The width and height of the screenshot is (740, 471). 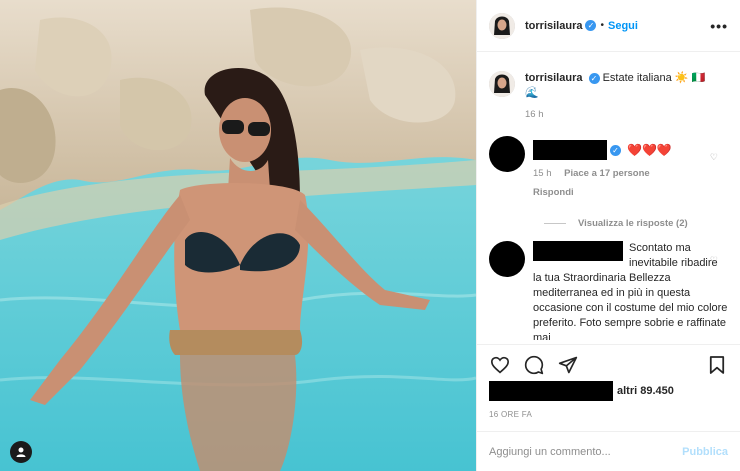 What do you see at coordinates (637, 78) in the screenshot?
I see `caption-text: Estate italiana` at bounding box center [637, 78].